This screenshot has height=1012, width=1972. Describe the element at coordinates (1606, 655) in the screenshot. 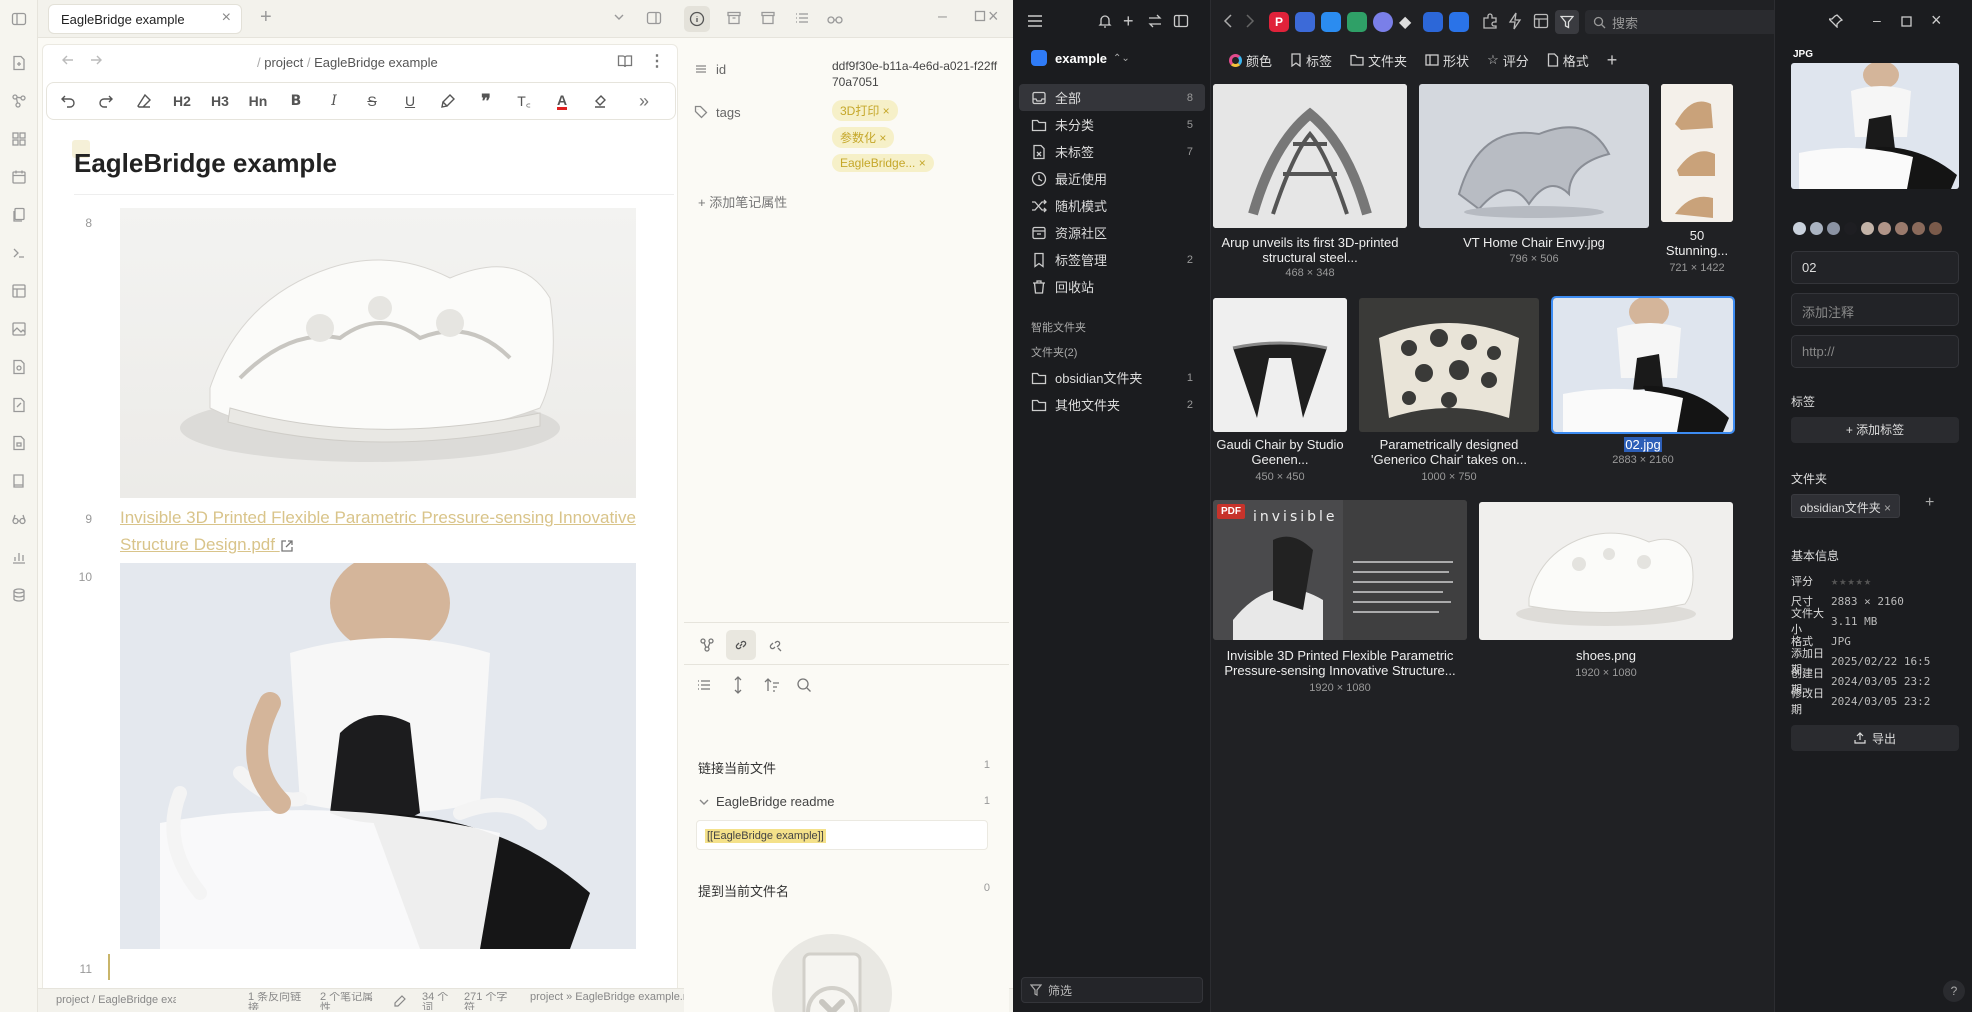

I see `asset-name: shoes.png` at that location.